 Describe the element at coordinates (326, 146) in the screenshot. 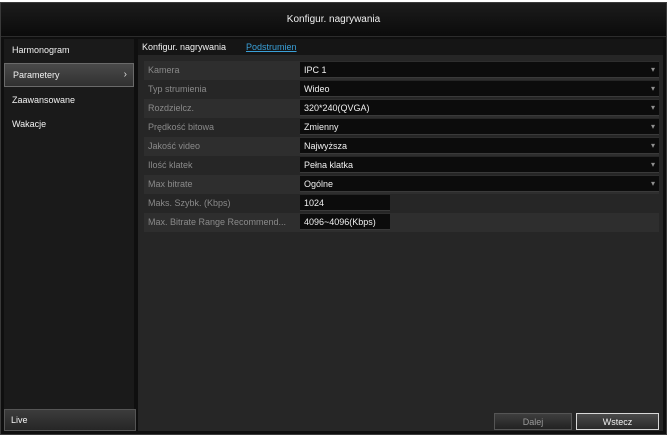

I see `video-quality-value: Najwyższa` at that location.